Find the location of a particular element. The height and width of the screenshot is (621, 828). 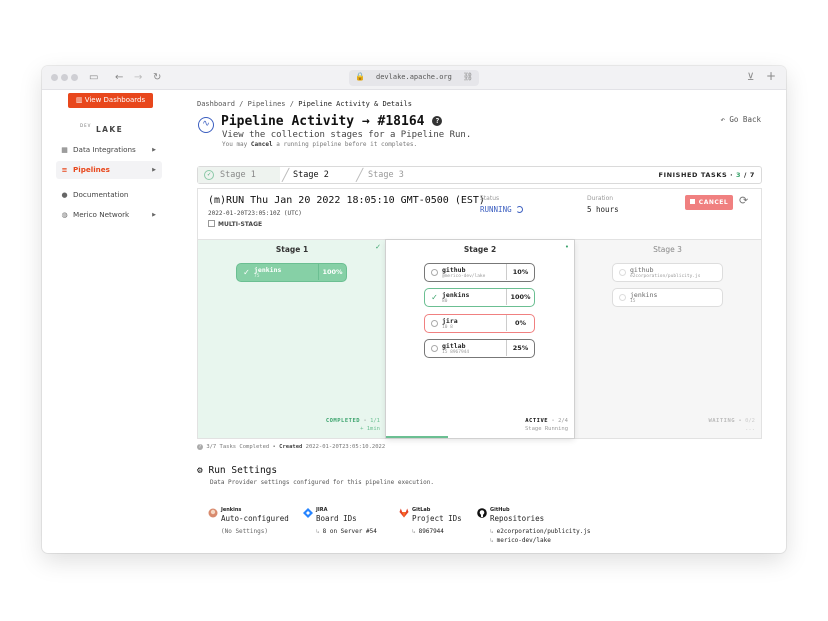

go-back-button: ↶ Go Back is located at coordinates (740, 119).